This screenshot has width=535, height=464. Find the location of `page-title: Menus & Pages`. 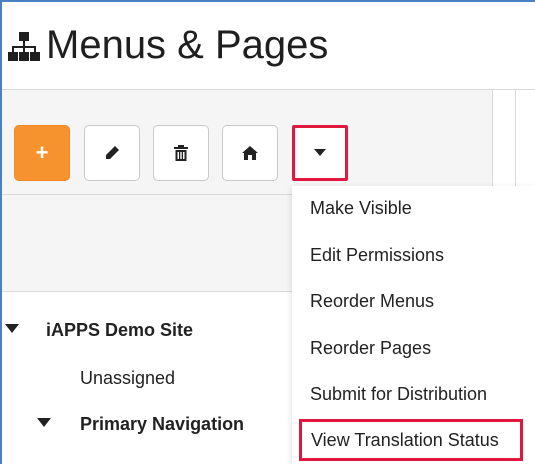

page-title: Menus & Pages is located at coordinates (187, 45).